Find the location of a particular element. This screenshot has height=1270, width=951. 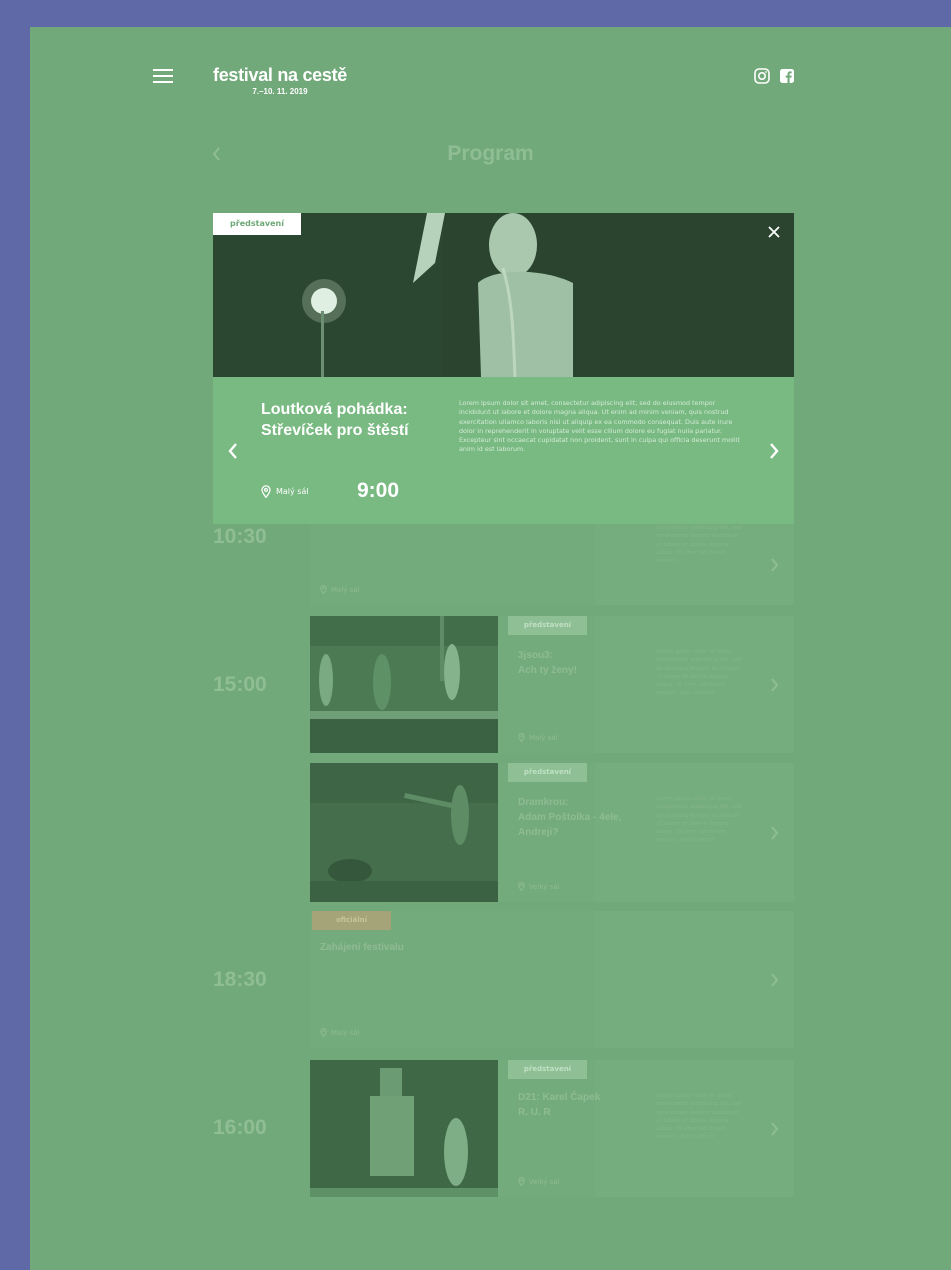

event-venue: Malý sál is located at coordinates (285, 491).